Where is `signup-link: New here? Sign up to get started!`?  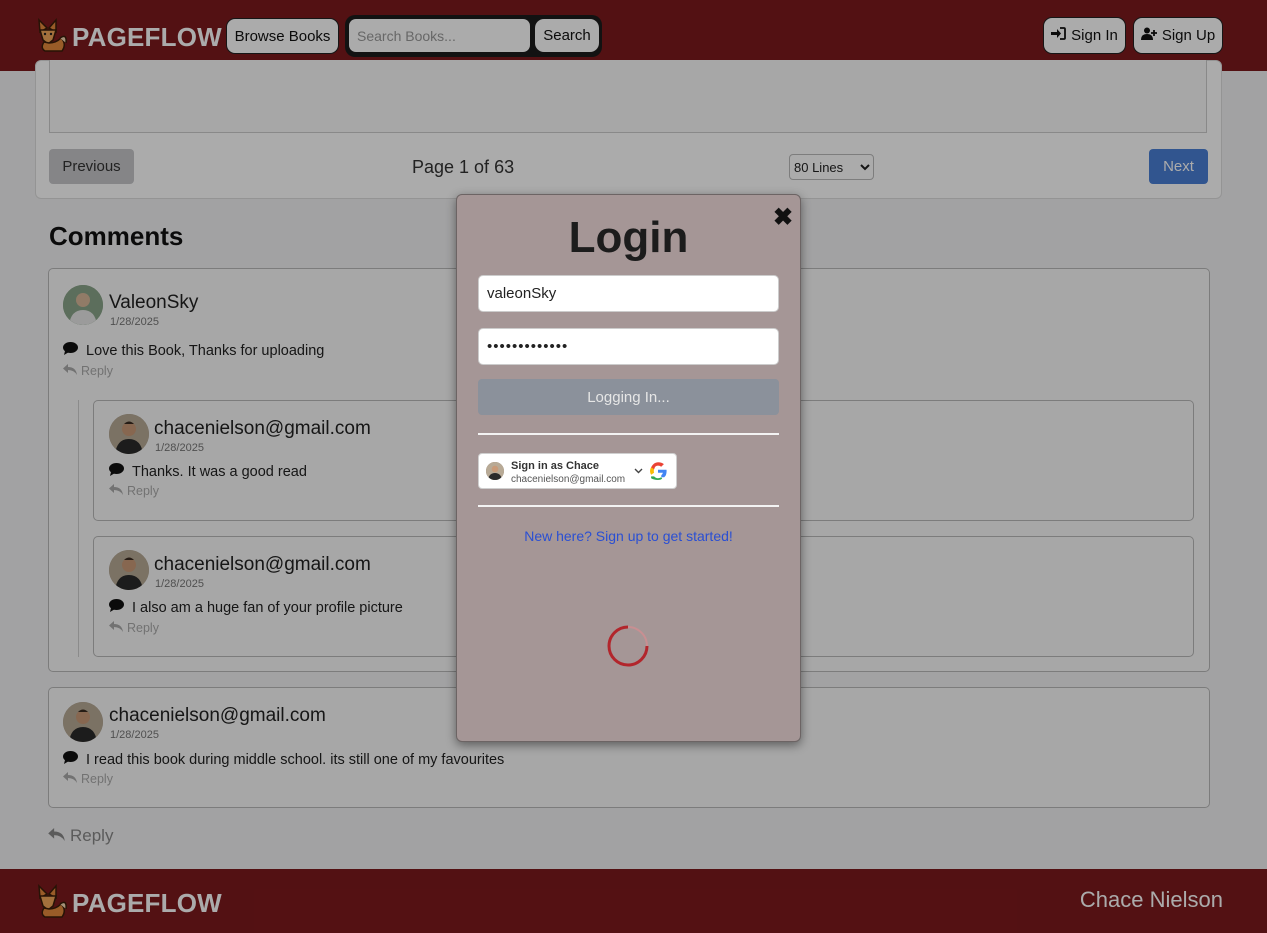
signup-link: New here? Sign up to get started! is located at coordinates (628, 536).